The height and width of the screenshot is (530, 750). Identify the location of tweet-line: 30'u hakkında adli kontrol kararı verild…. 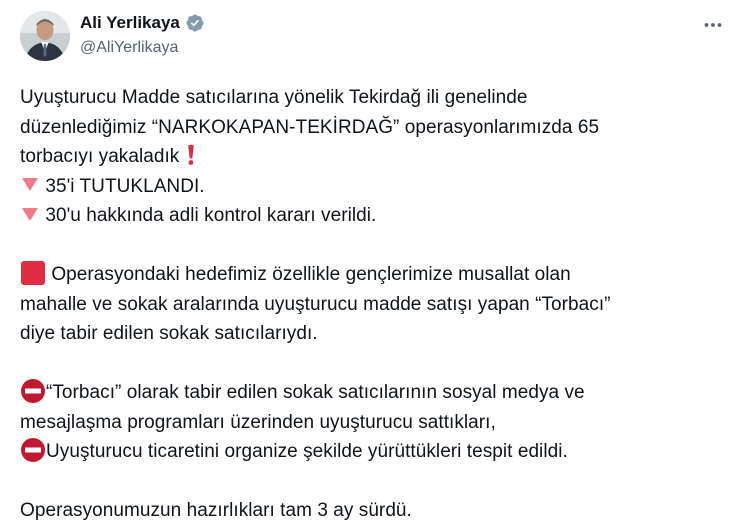
(375, 216).